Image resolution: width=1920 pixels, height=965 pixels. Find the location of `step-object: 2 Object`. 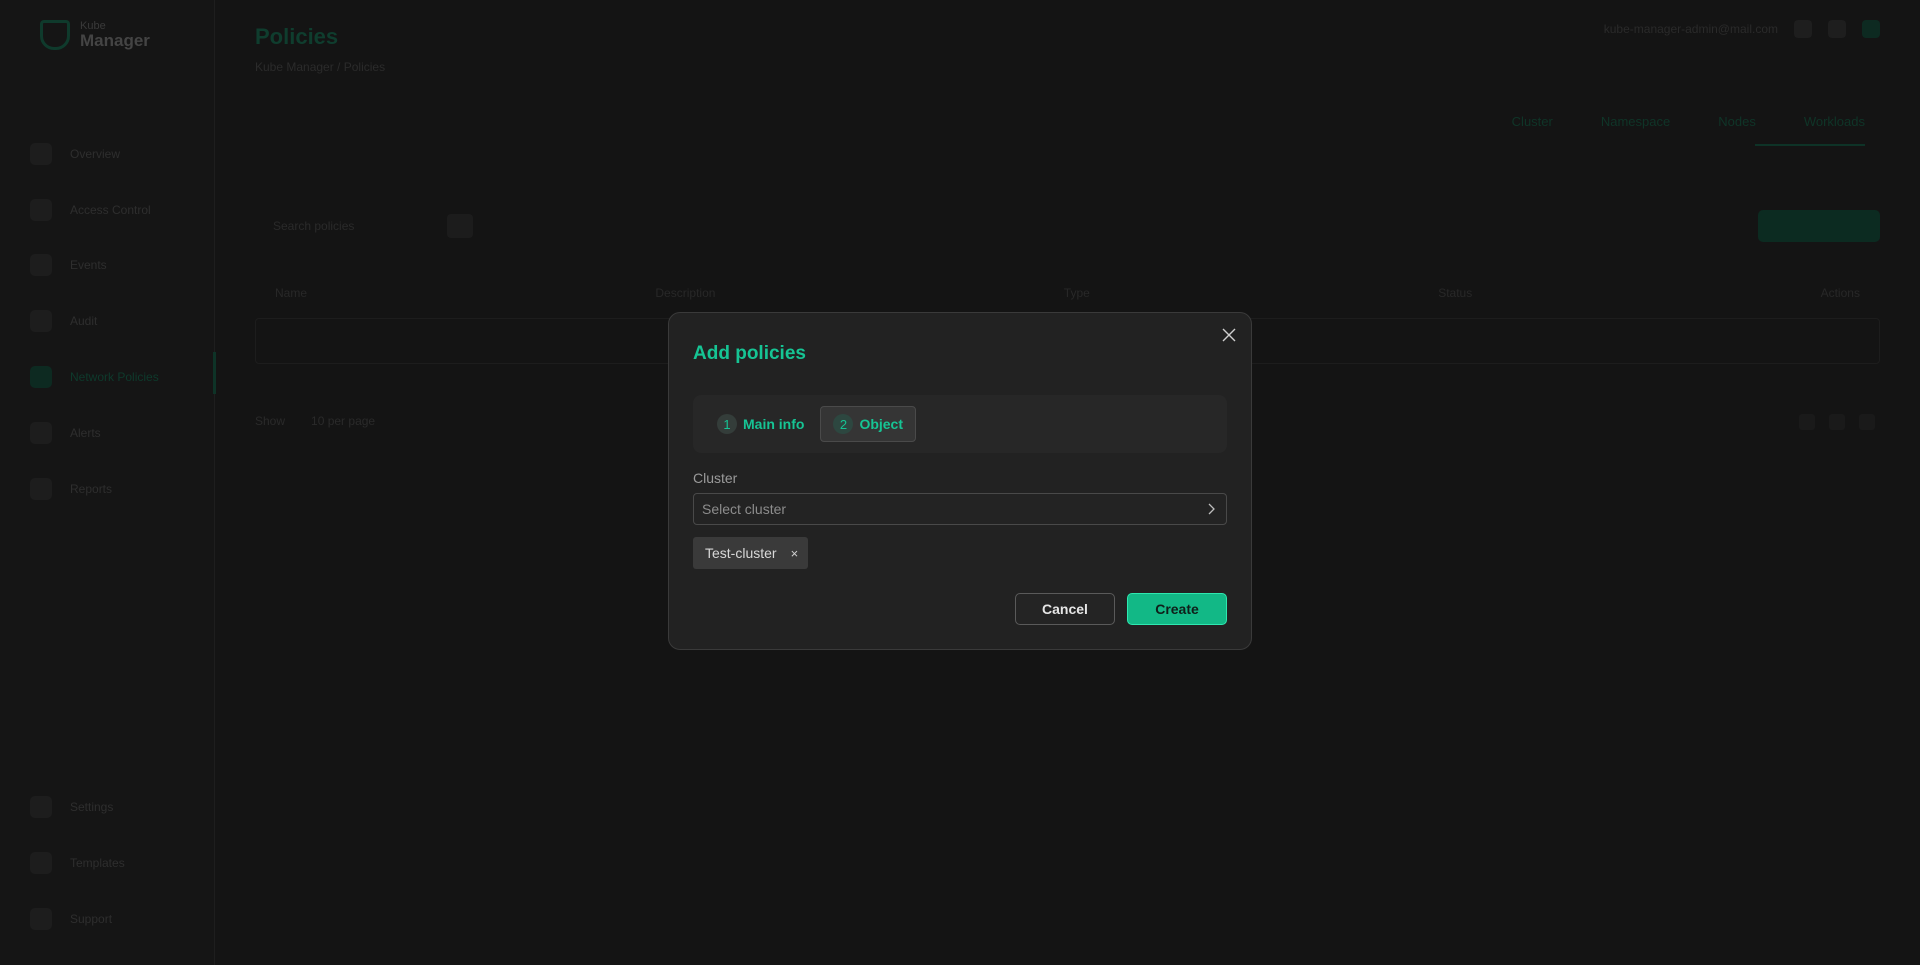

step-object: 2 Object is located at coordinates (868, 424).